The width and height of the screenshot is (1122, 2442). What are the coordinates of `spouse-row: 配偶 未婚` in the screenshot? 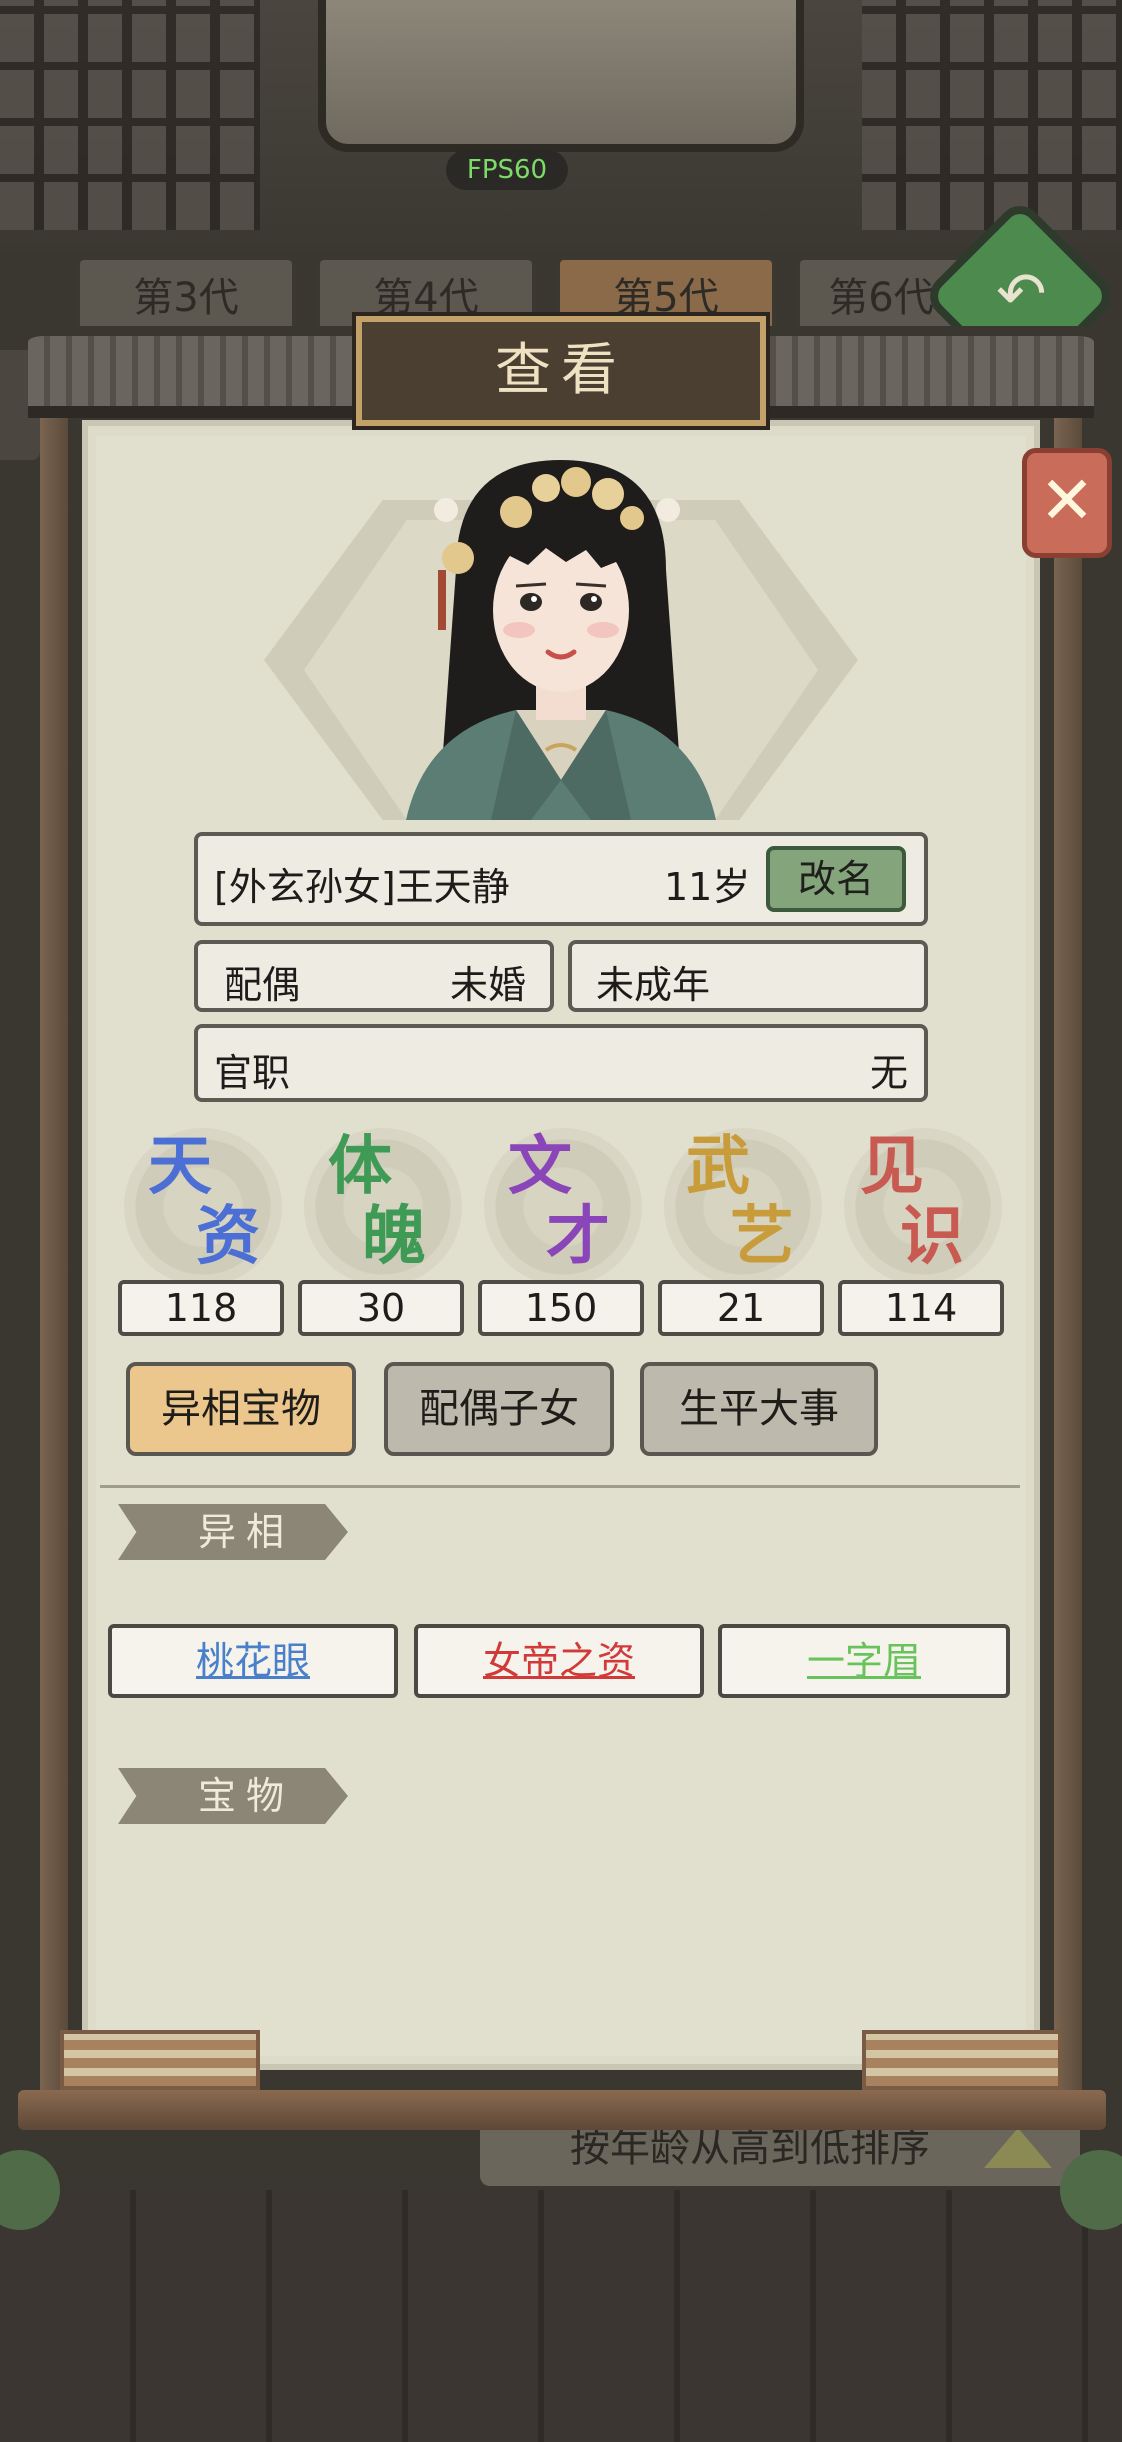 It's located at (374, 976).